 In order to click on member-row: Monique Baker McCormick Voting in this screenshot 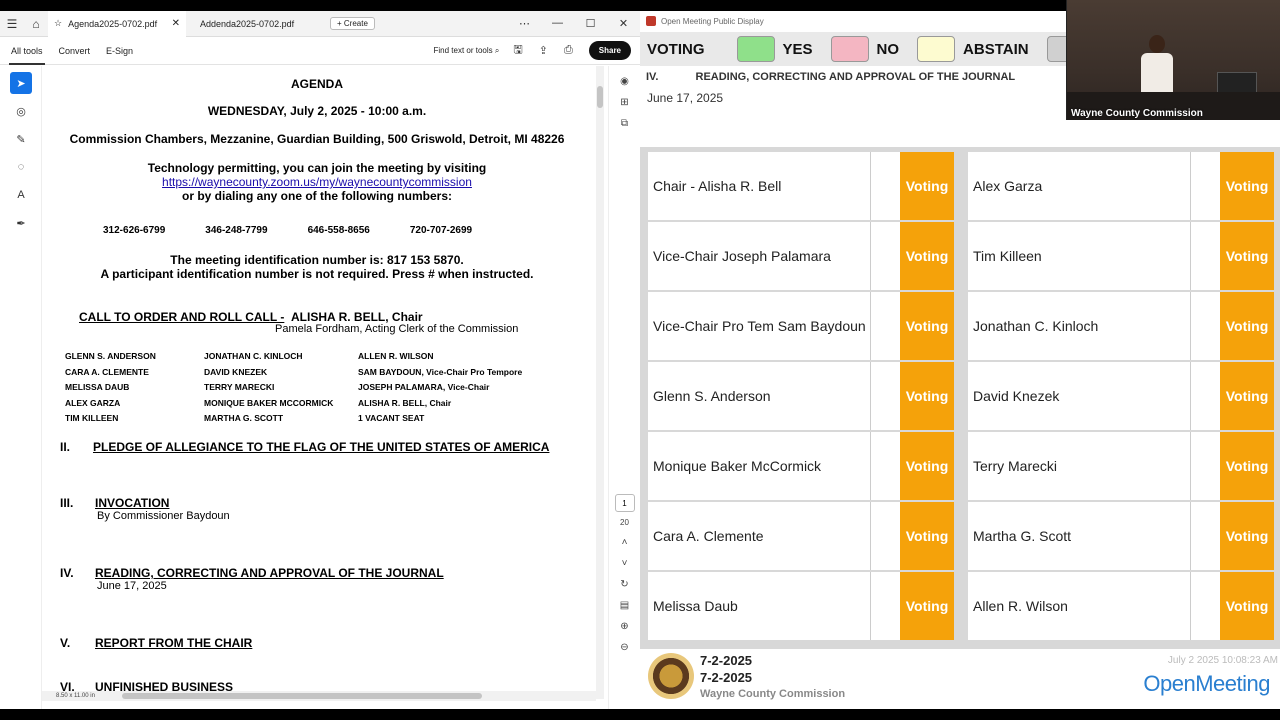, I will do `click(801, 466)`.